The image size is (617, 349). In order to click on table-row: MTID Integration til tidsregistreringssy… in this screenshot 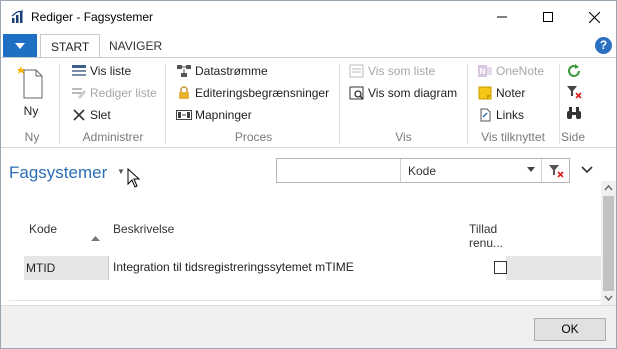, I will do `click(312, 268)`.